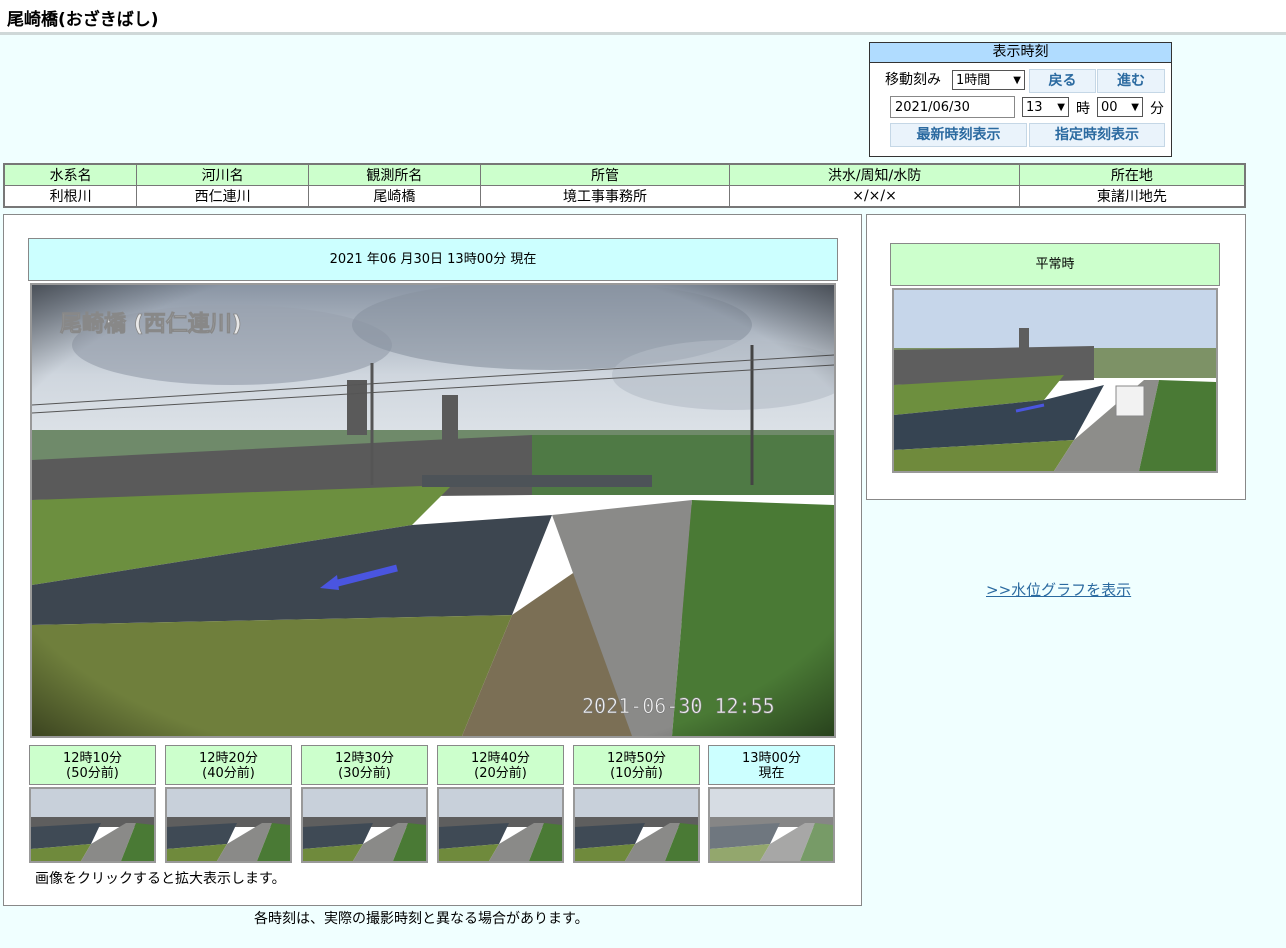  Describe the element at coordinates (643, 17) in the screenshot. I see `title-bar: 尾崎橋(おざきばし)` at that location.